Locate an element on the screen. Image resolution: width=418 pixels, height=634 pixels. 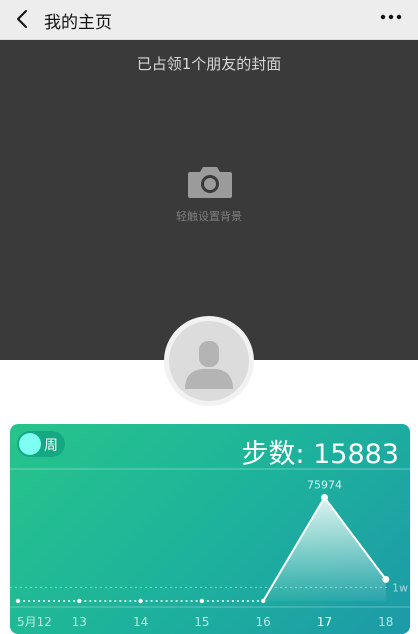
steps-count: 步数: 15883 is located at coordinates (320, 451).